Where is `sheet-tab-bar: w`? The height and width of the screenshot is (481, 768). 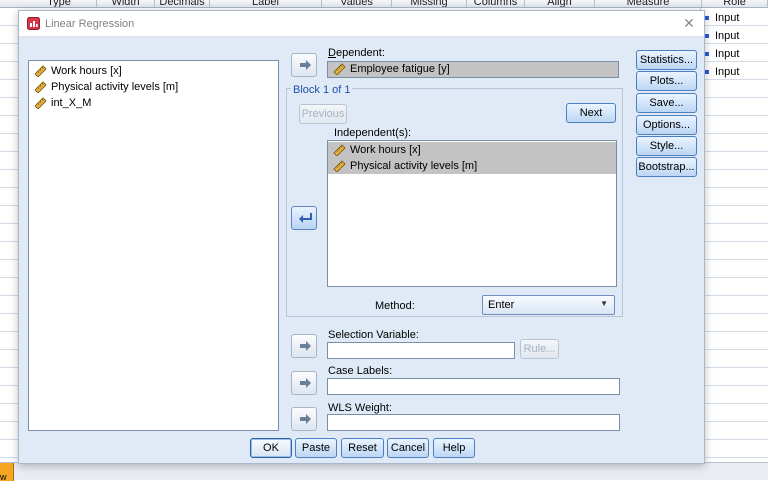 sheet-tab-bar: w is located at coordinates (384, 471).